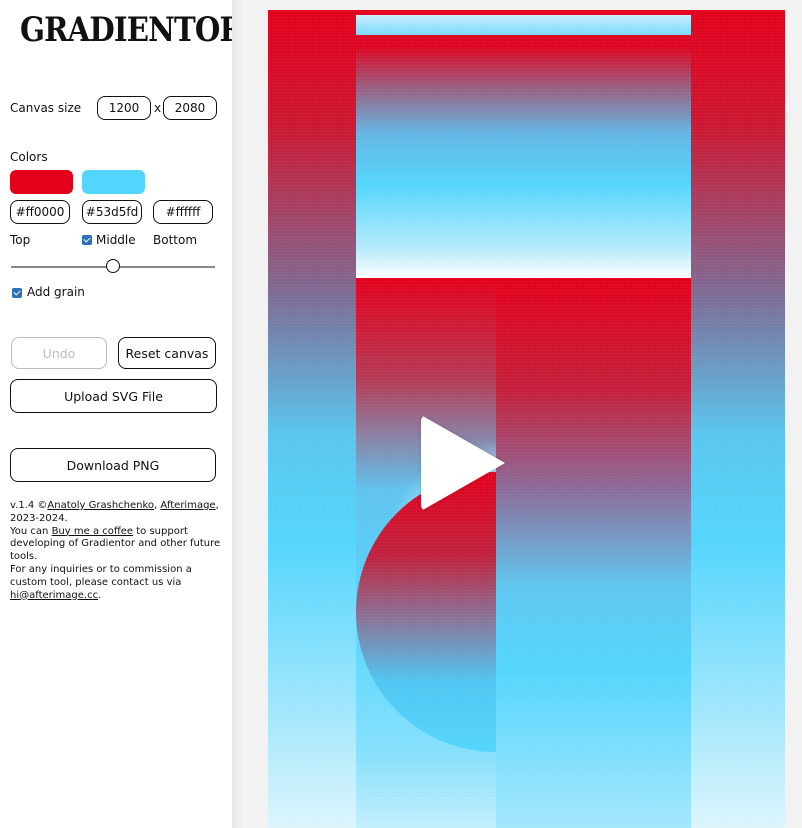  Describe the element at coordinates (183, 212) in the screenshot. I see `bottom-color-hex-input: #ffffff` at that location.